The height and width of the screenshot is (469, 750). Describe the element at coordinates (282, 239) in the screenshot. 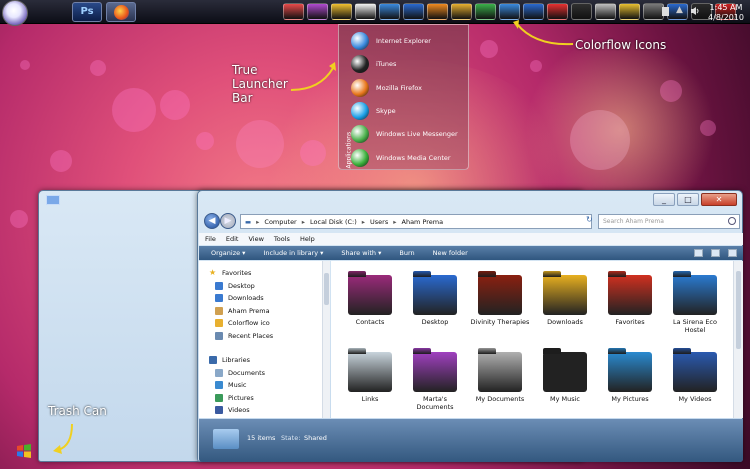

I see `menu-item: Tools` at that location.